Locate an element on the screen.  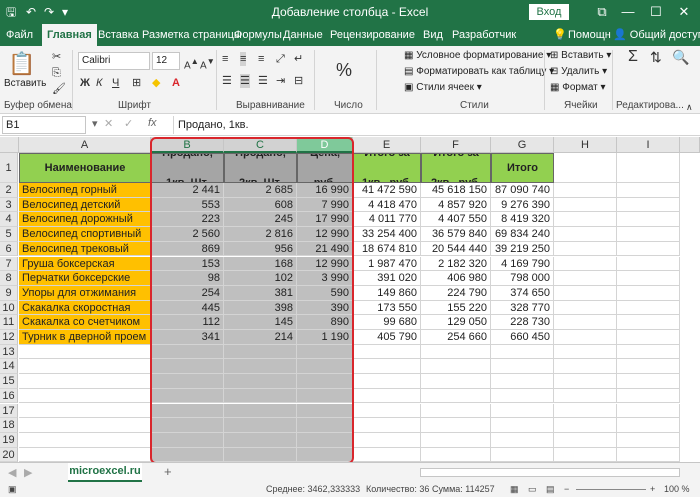
row-header: 20 is located at coordinates (9, 454).